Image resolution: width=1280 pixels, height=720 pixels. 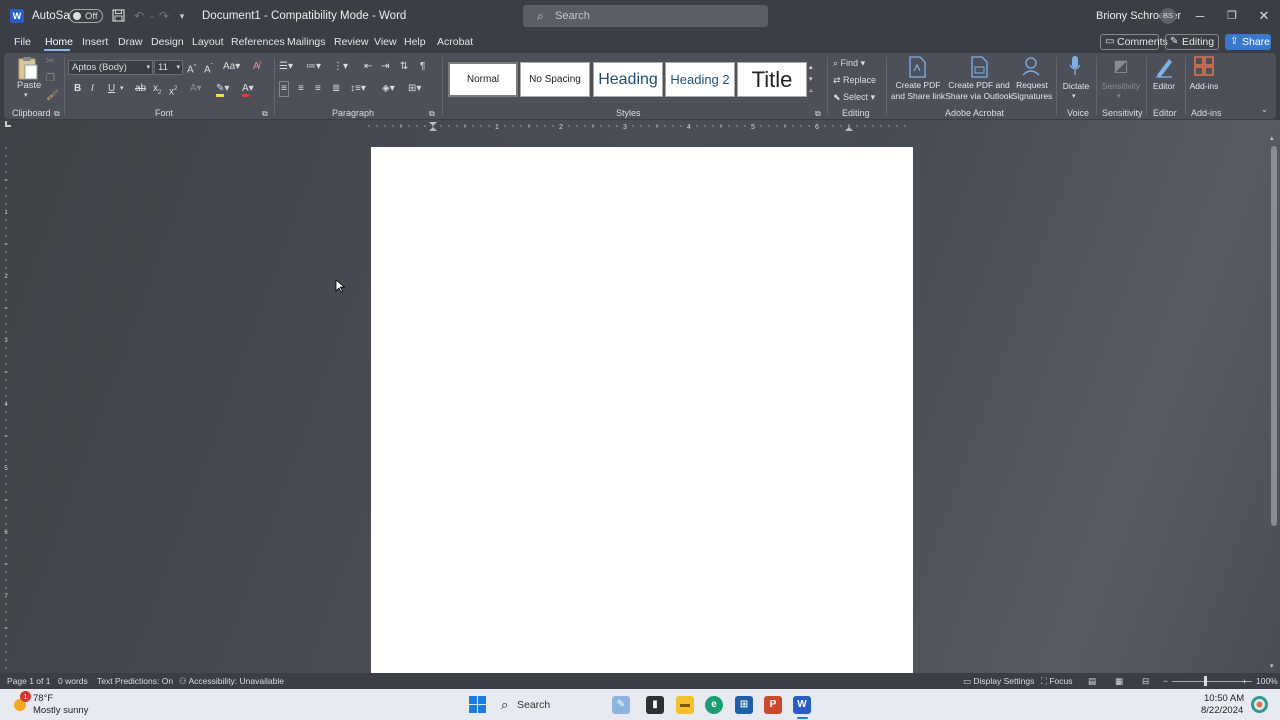 What do you see at coordinates (415, 42) in the screenshot?
I see `tab-help: Help` at bounding box center [415, 42].